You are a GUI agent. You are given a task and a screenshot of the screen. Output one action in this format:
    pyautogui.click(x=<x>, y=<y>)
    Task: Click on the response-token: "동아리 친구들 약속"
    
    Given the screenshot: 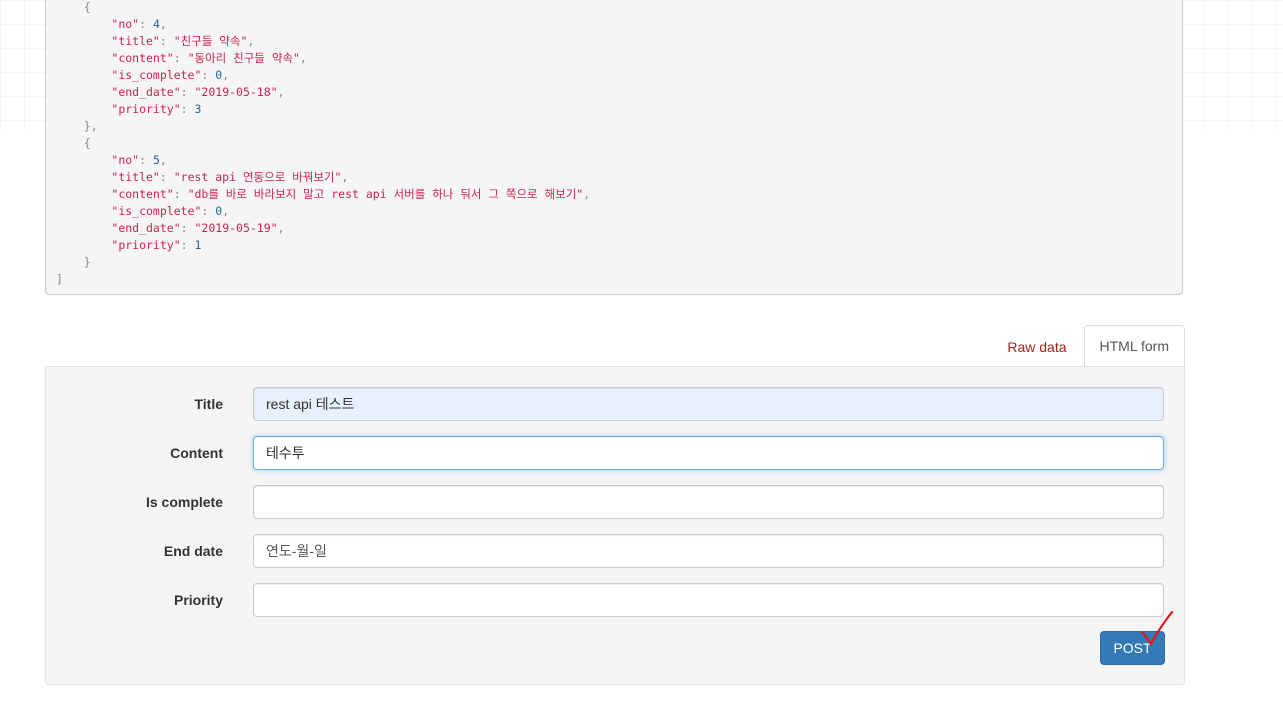 What is the action you would take?
    pyautogui.click(x=243, y=58)
    